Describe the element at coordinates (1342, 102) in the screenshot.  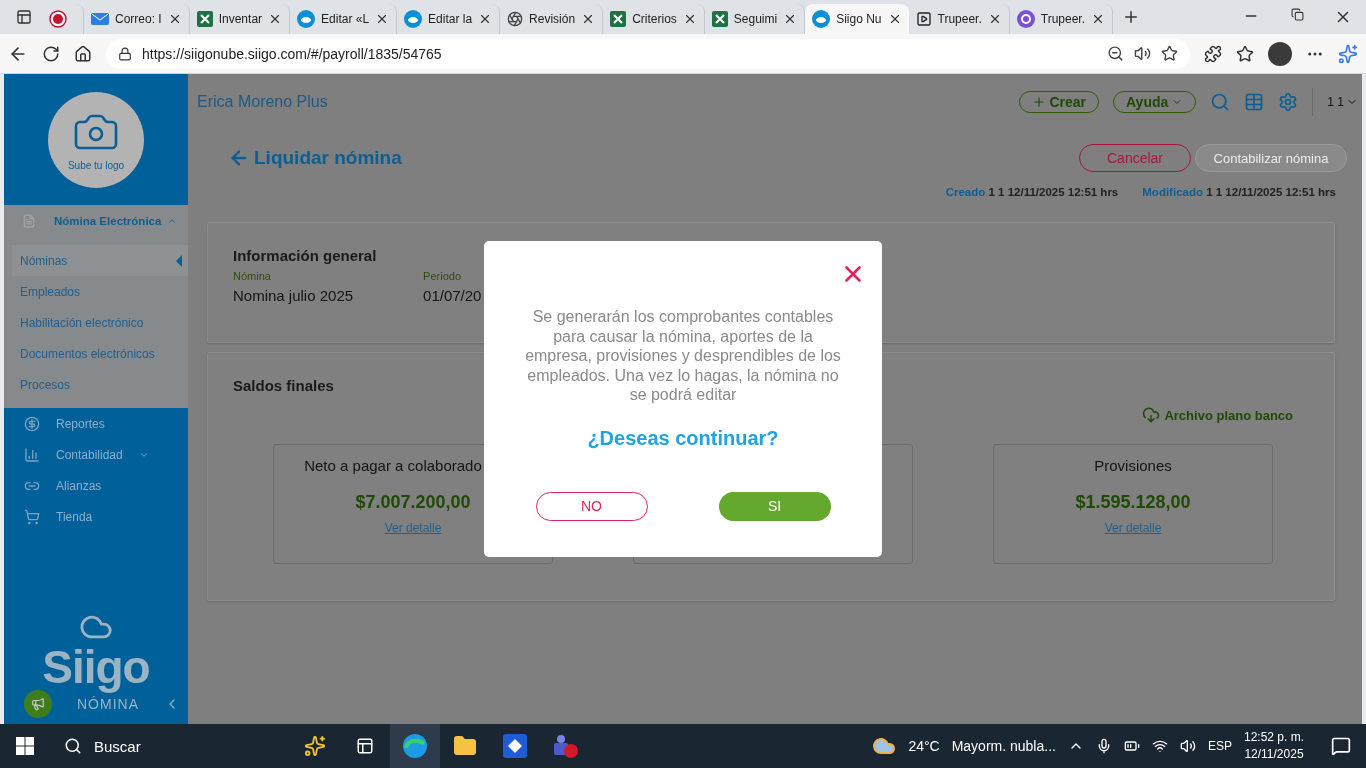
I see `user-menu: 1 1` at that location.